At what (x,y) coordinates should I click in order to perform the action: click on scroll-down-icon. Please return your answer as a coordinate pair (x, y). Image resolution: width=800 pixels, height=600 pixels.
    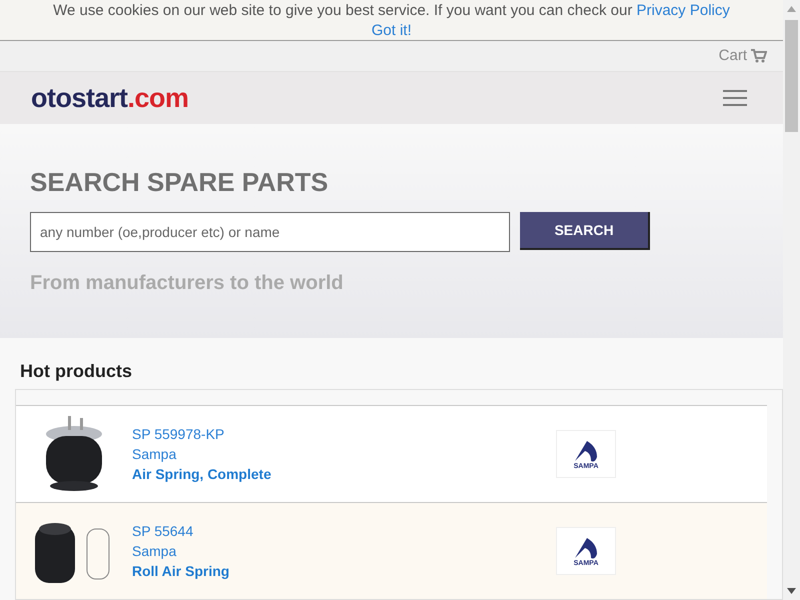
    Looking at the image, I should click on (791, 591).